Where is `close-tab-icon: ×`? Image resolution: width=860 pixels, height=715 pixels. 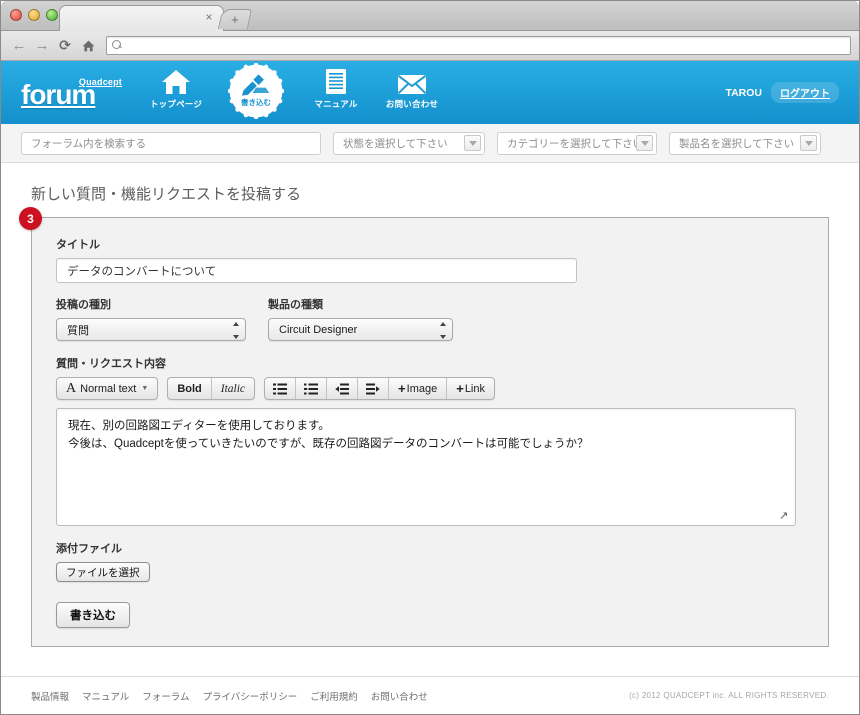 close-tab-icon: × is located at coordinates (209, 17).